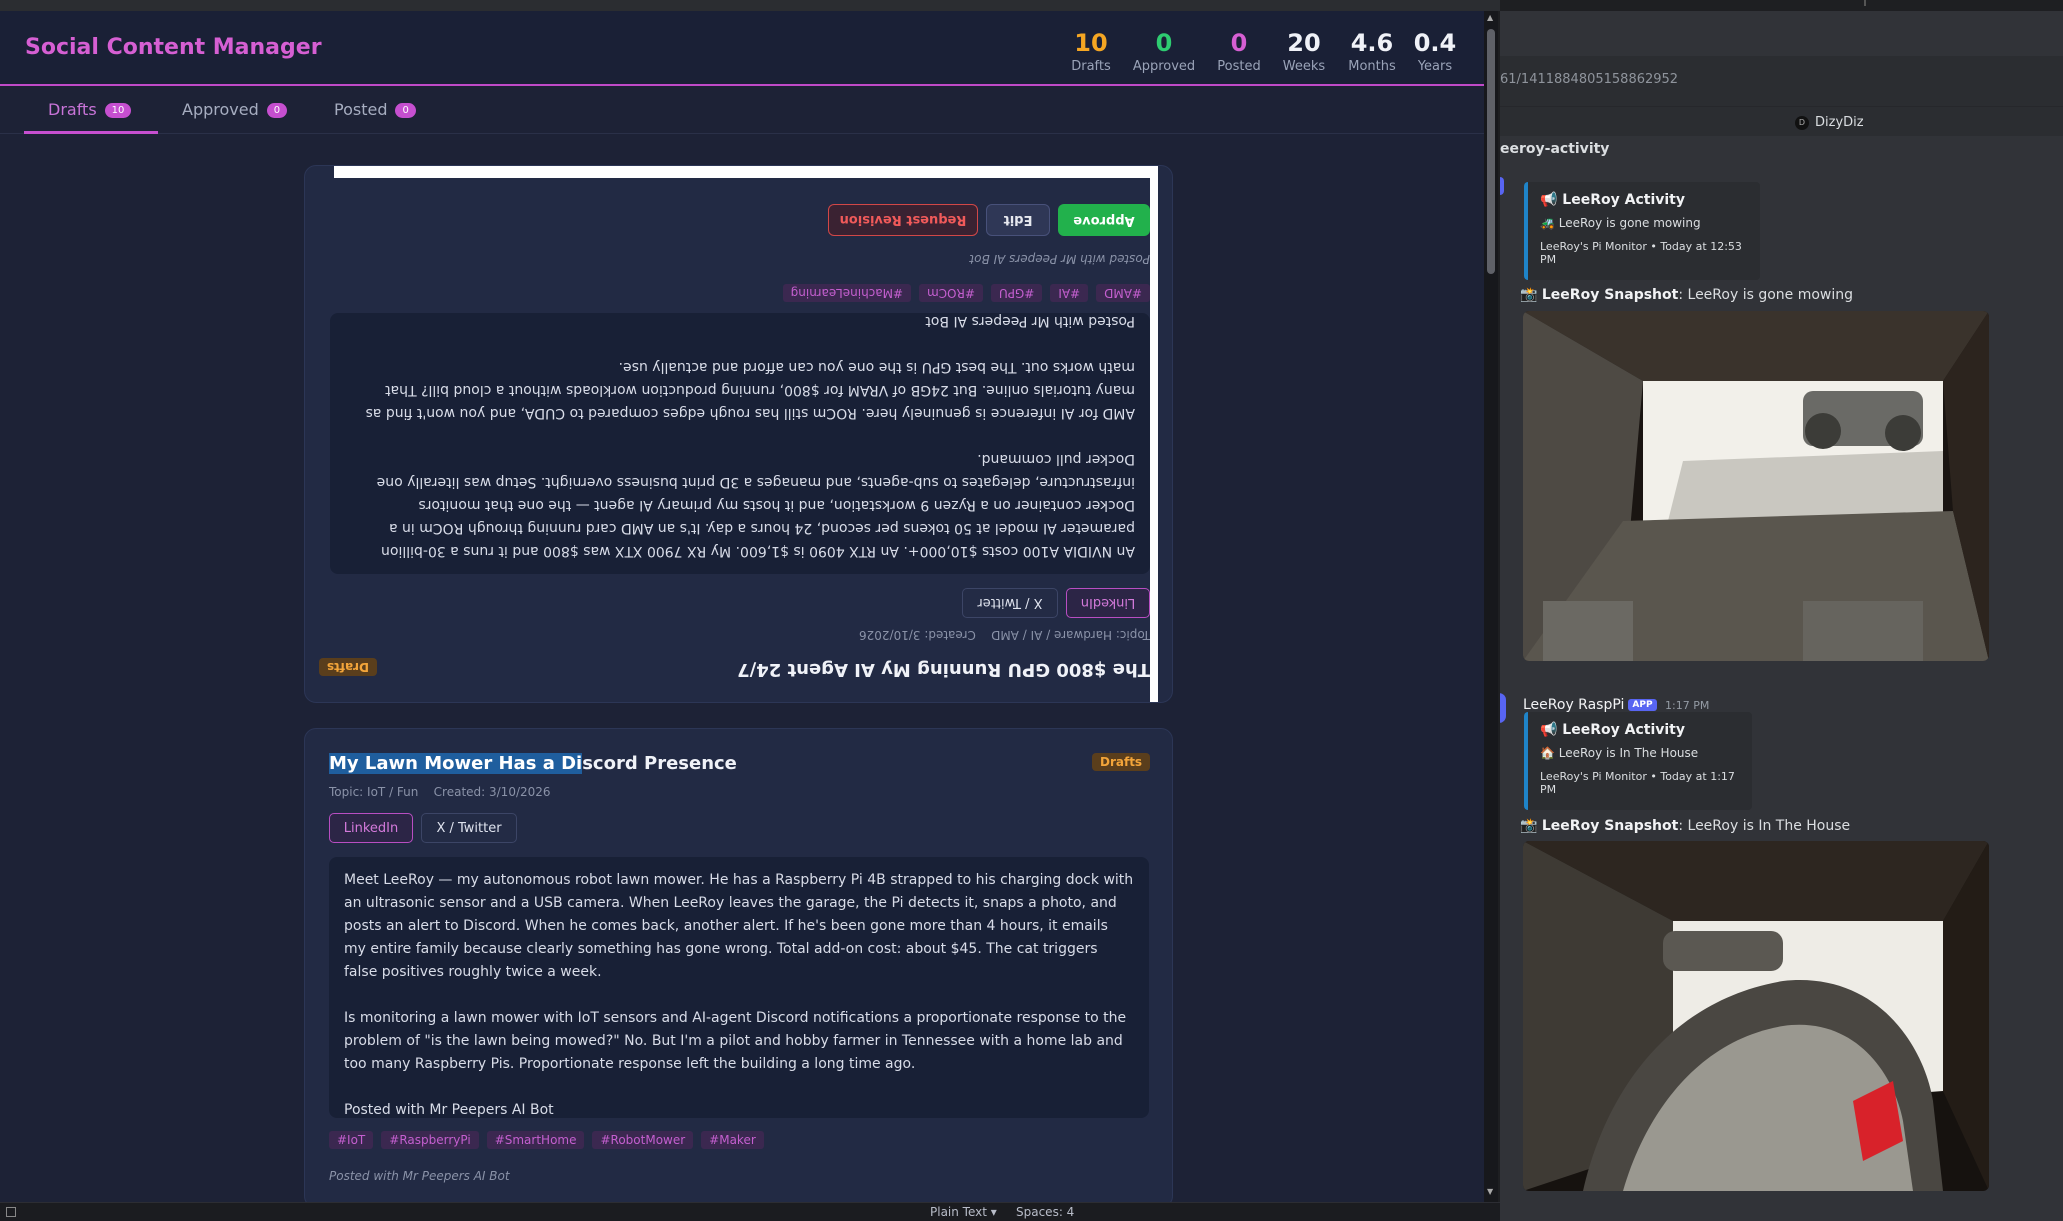  Describe the element at coordinates (1016, 293) in the screenshot. I see `hashtag: #GPU` at that location.